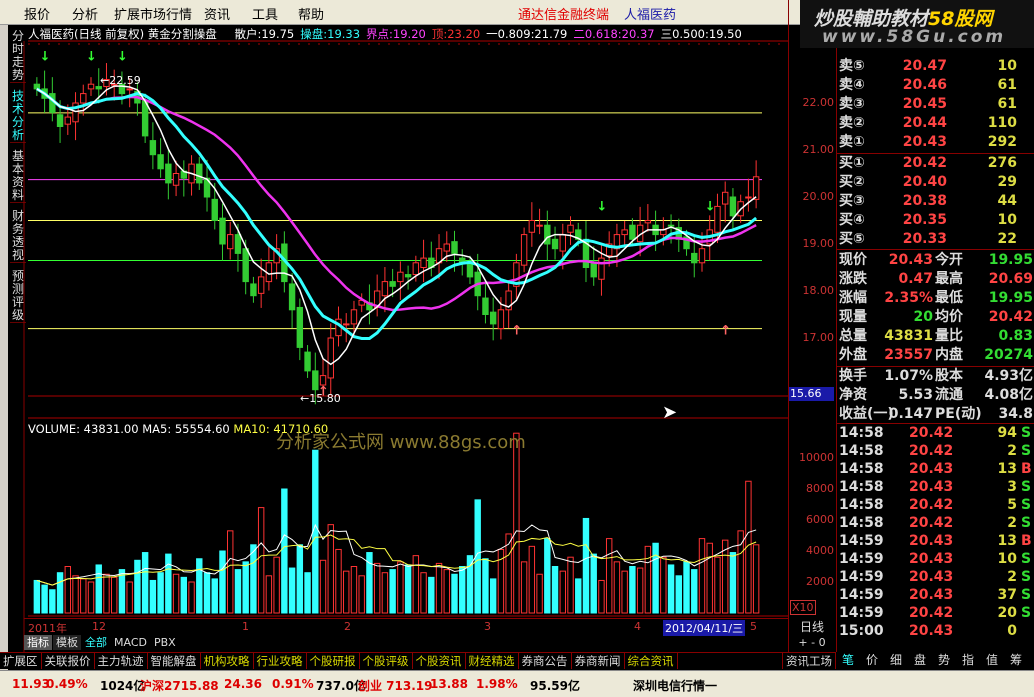  What do you see at coordinates (701, 34) in the screenshot?
I see `info-value: 三0.500:19.50` at bounding box center [701, 34].